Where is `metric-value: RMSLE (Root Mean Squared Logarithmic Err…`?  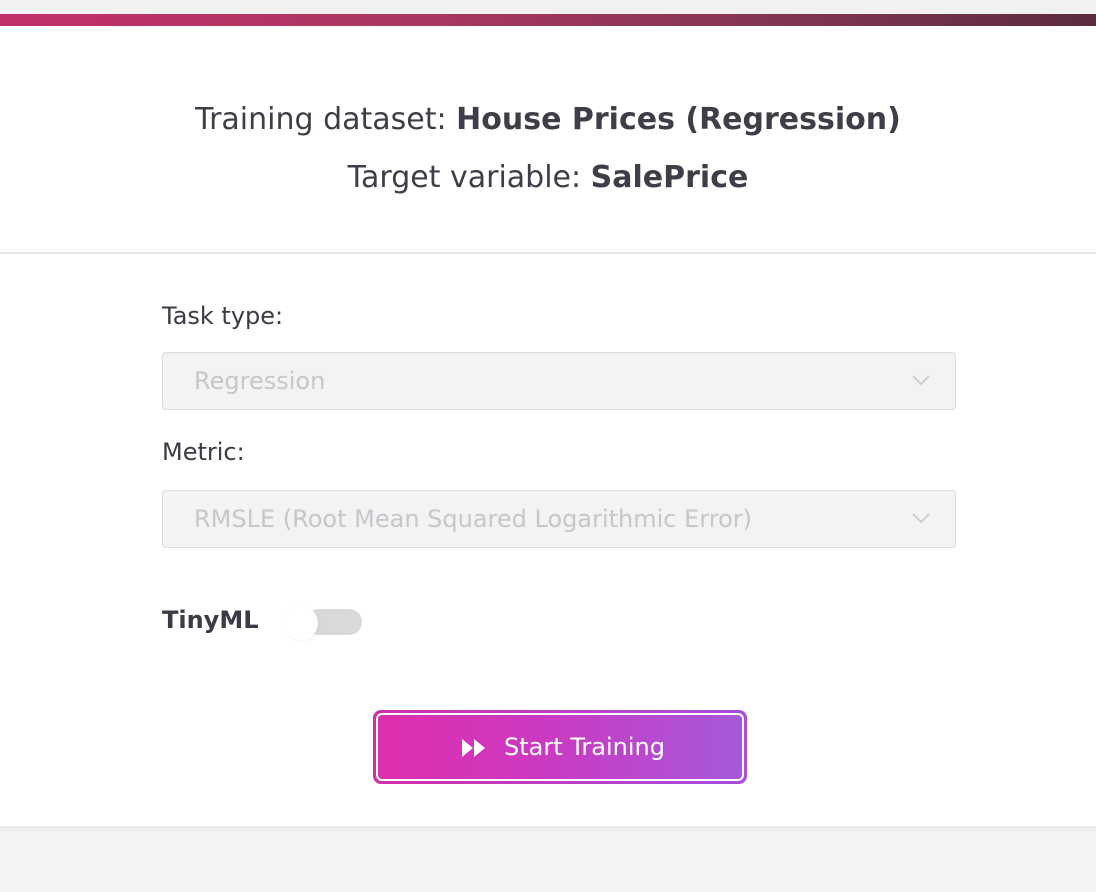 metric-value: RMSLE (Root Mean Squared Logarithmic Err… is located at coordinates (473, 519).